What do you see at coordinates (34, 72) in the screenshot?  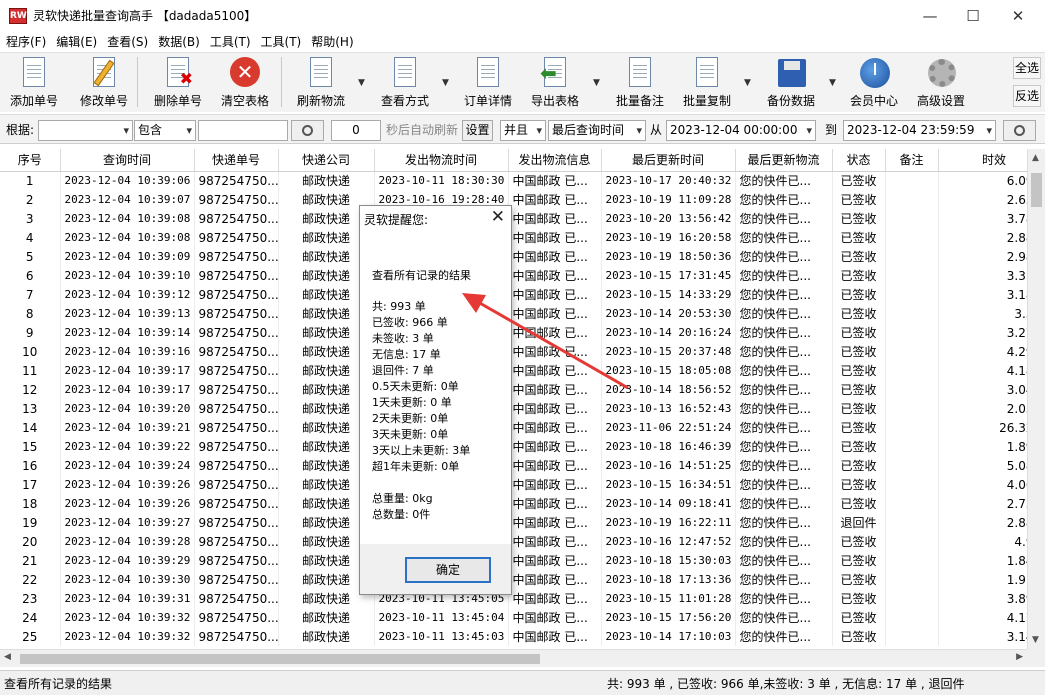 I see `document-icon` at bounding box center [34, 72].